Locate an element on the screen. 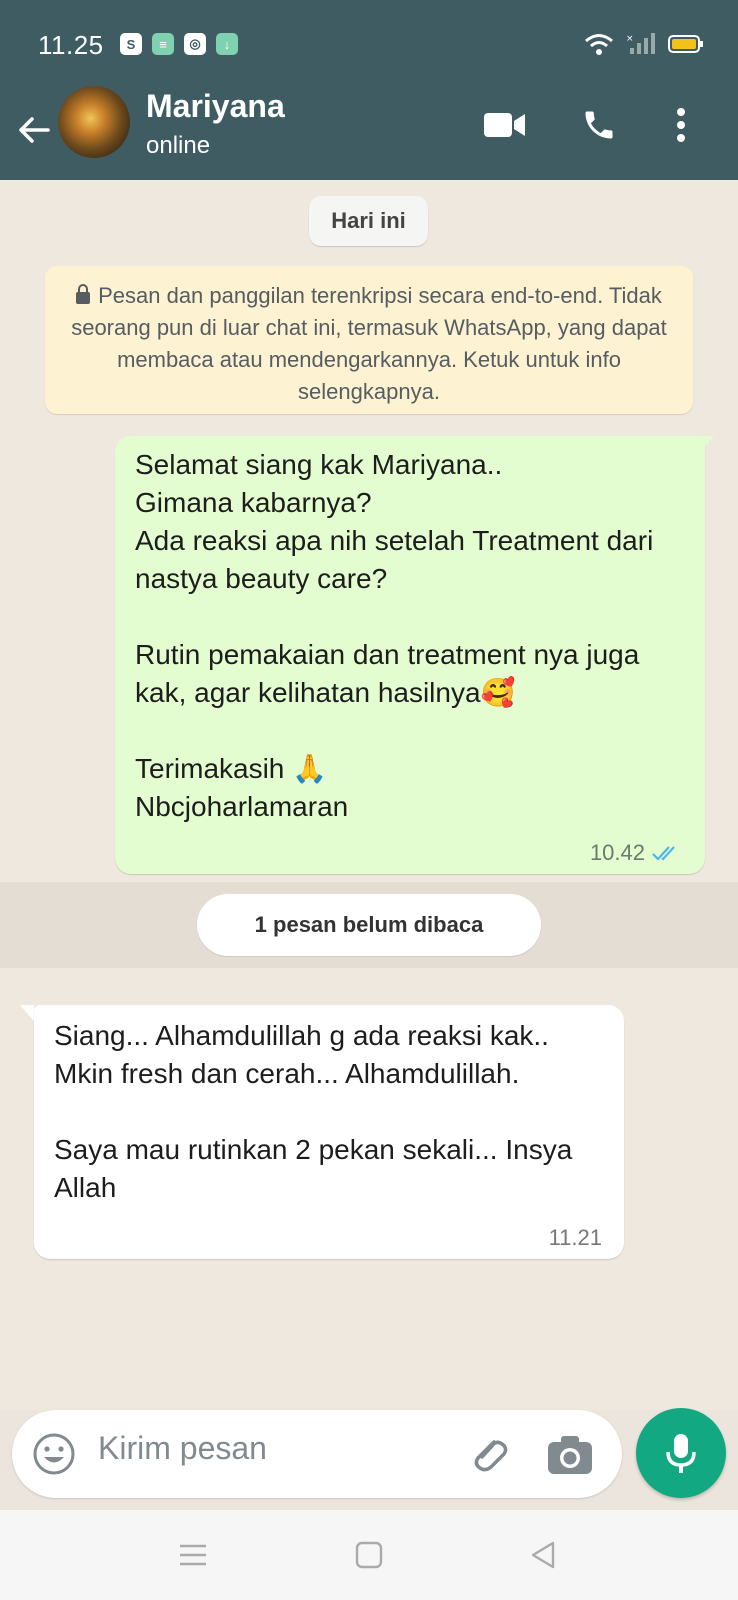 This screenshot has height=1600, width=738. chat-header: Mariyana online is located at coordinates (369, 133).